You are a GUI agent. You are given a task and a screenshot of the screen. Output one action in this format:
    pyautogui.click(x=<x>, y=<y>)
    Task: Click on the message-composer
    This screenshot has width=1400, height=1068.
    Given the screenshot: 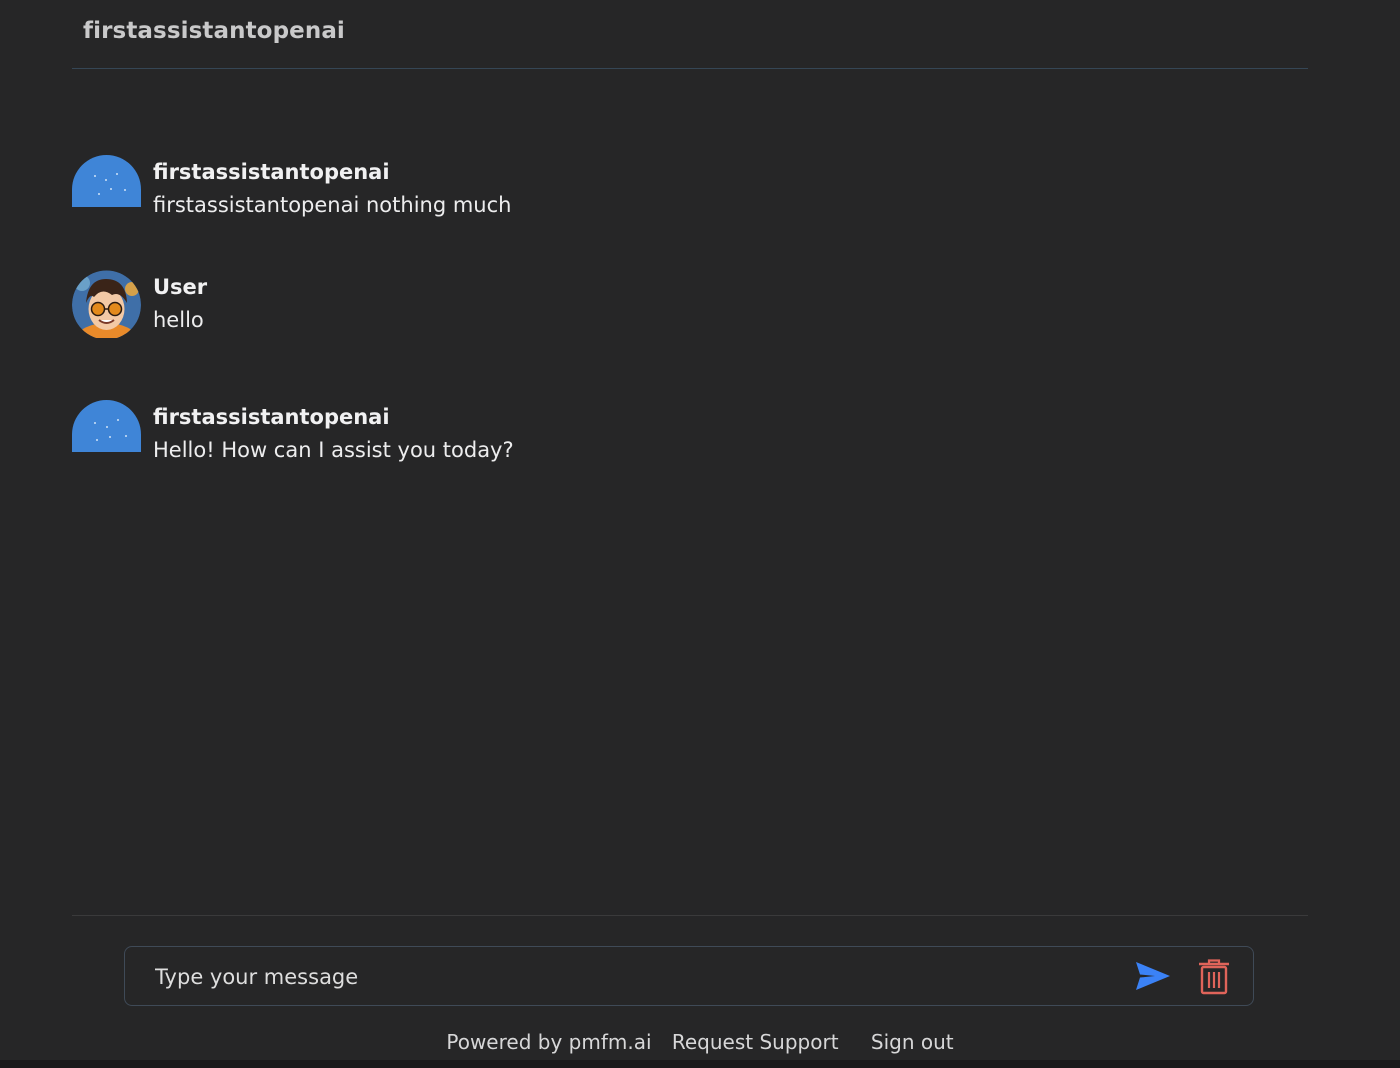 What is the action you would take?
    pyautogui.click(x=689, y=976)
    